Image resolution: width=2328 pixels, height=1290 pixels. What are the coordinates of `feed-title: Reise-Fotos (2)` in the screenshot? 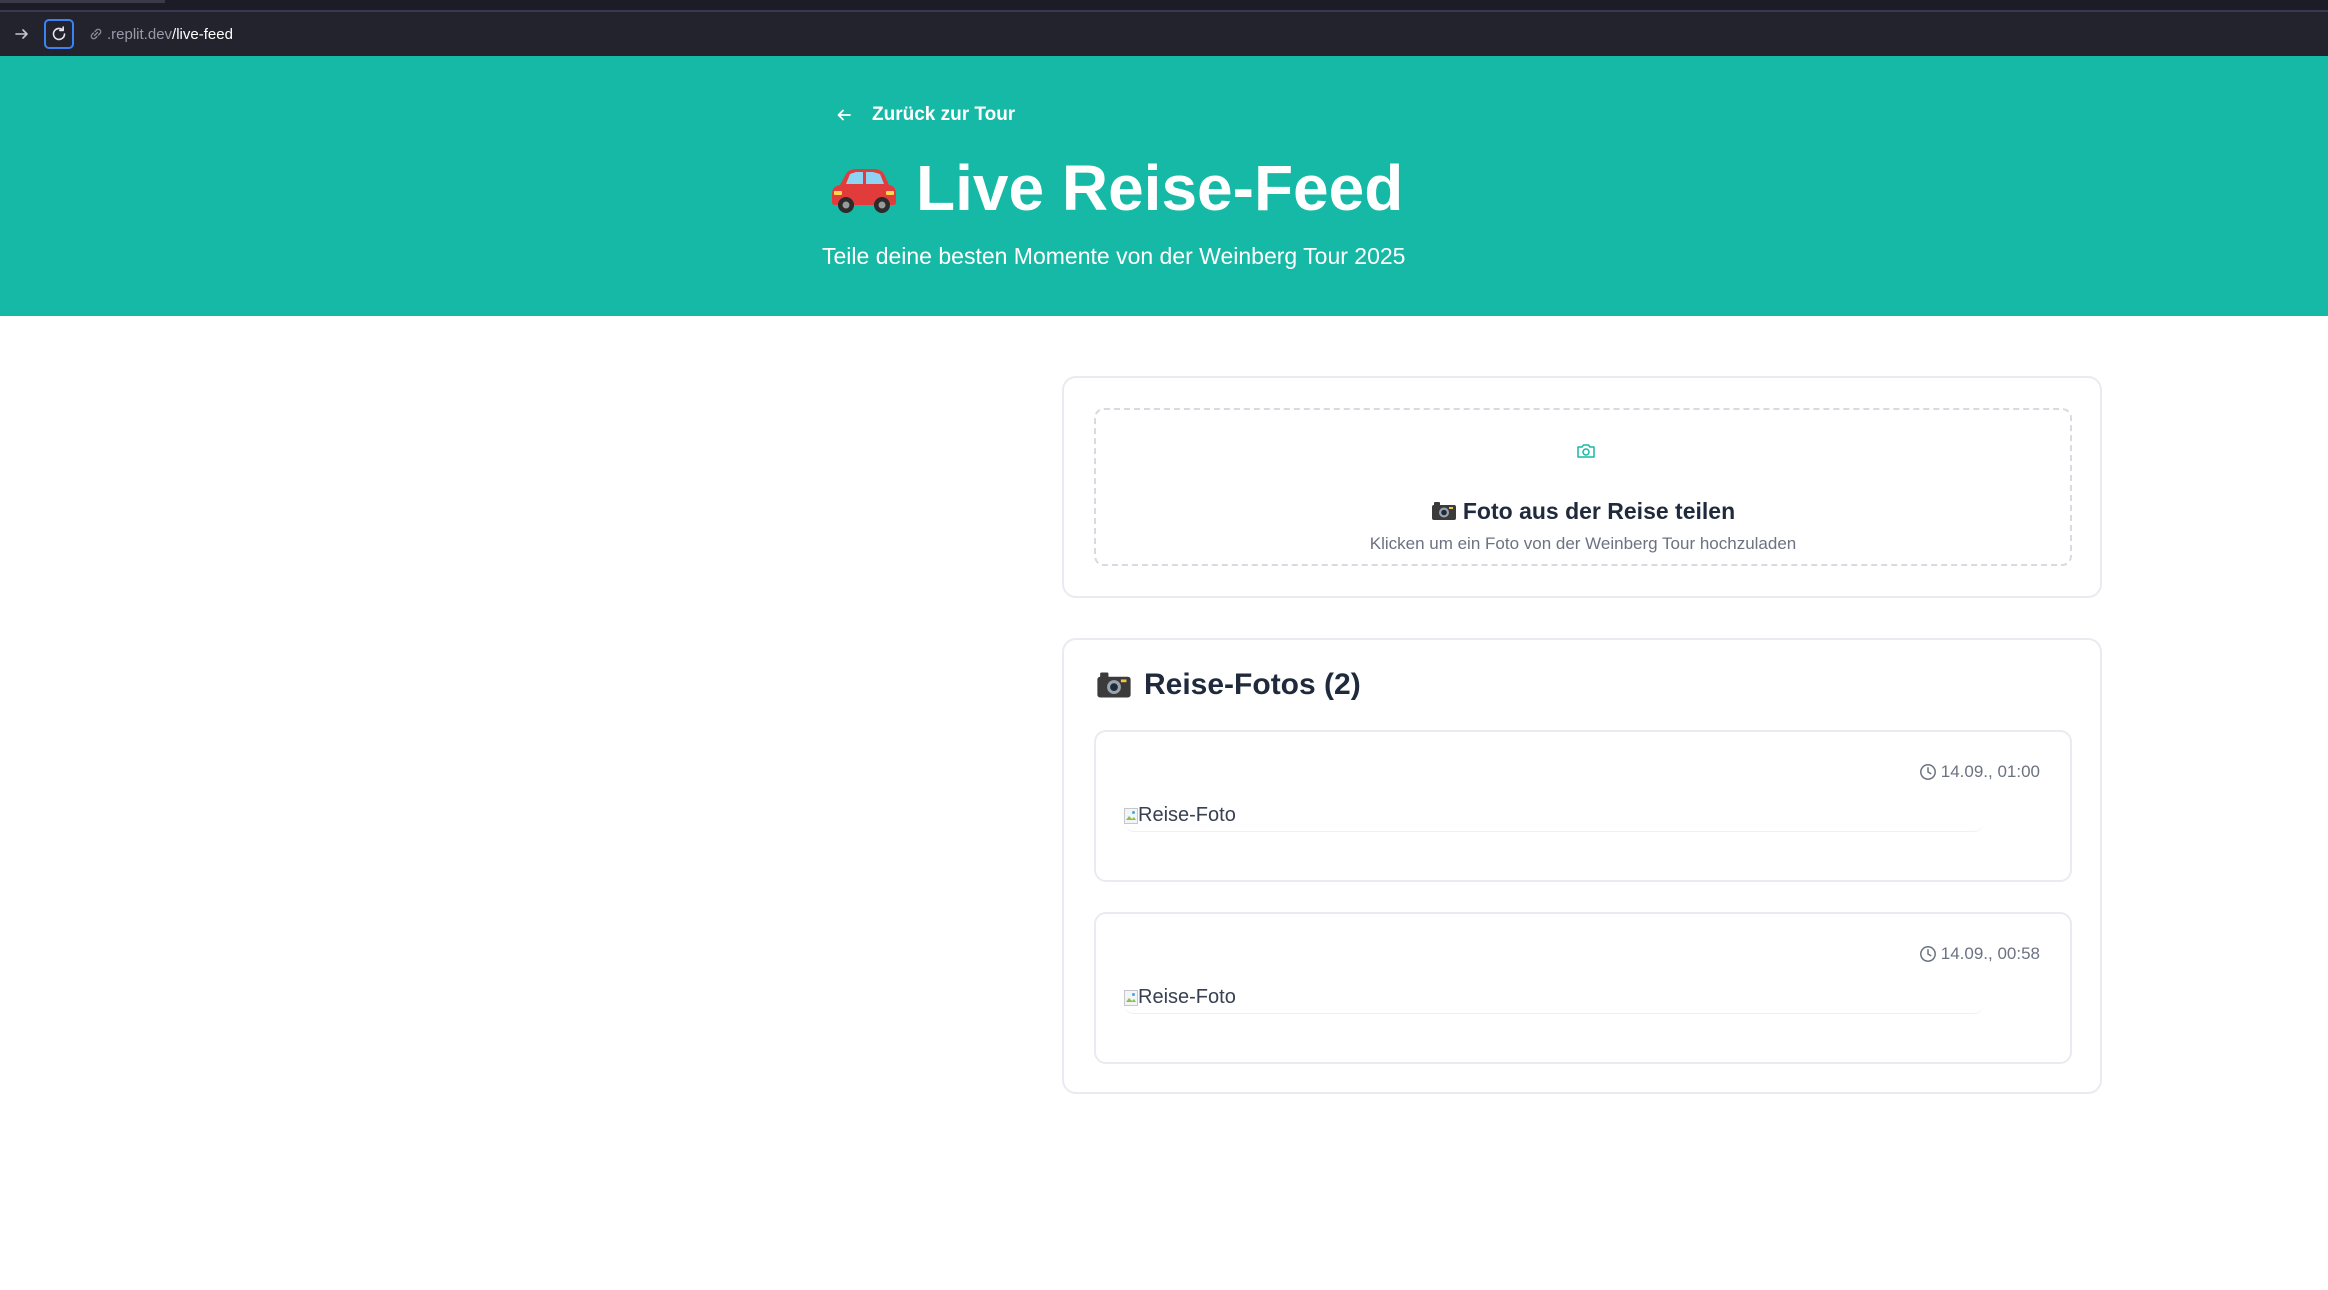 It's located at (1228, 685).